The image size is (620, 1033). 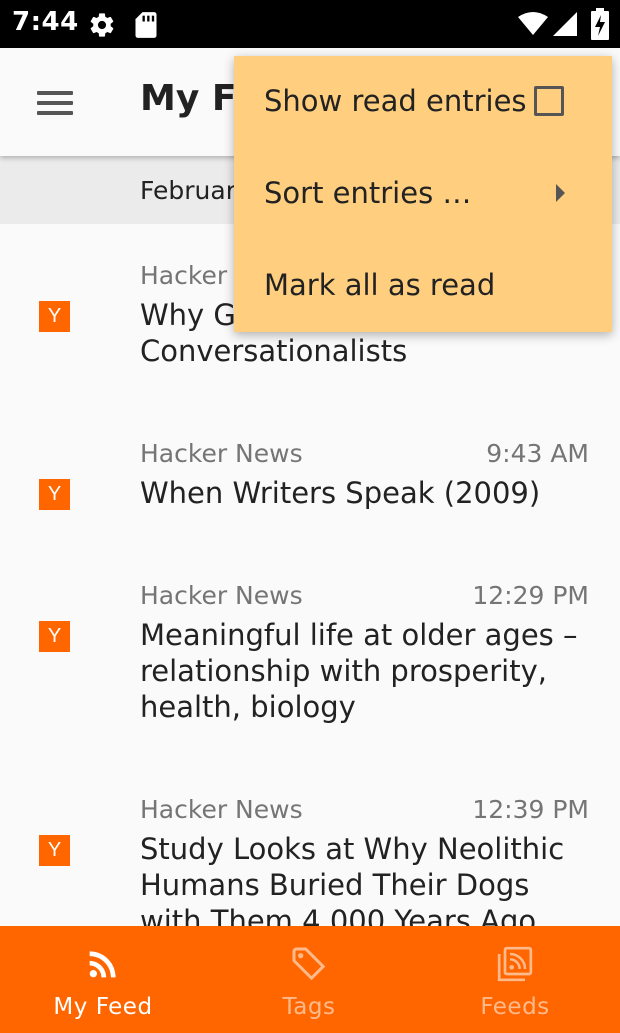 I want to click on nav-my-feed-label: My Feed, so click(x=103, y=1007).